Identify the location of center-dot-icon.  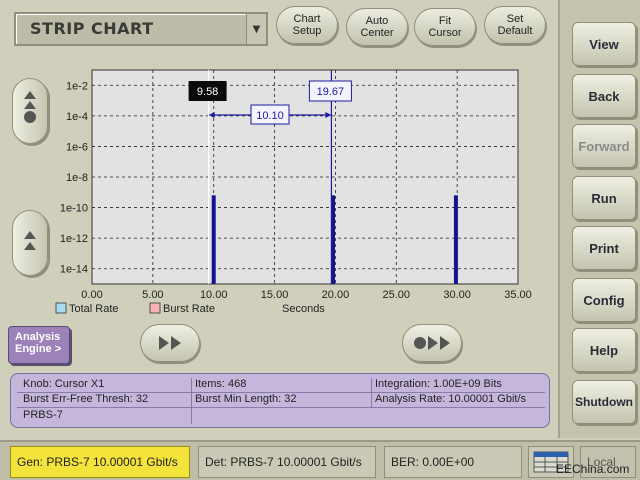
(420, 343).